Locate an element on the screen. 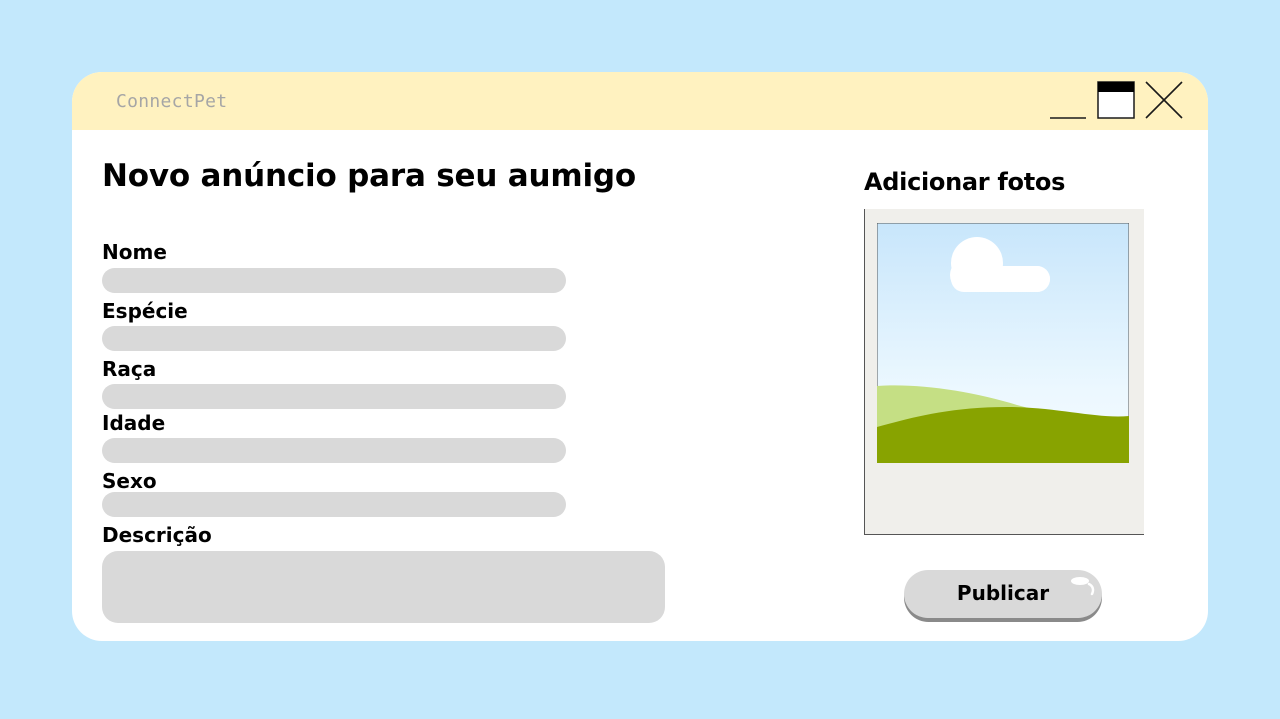  app-name: ConnectPet is located at coordinates (172, 101).